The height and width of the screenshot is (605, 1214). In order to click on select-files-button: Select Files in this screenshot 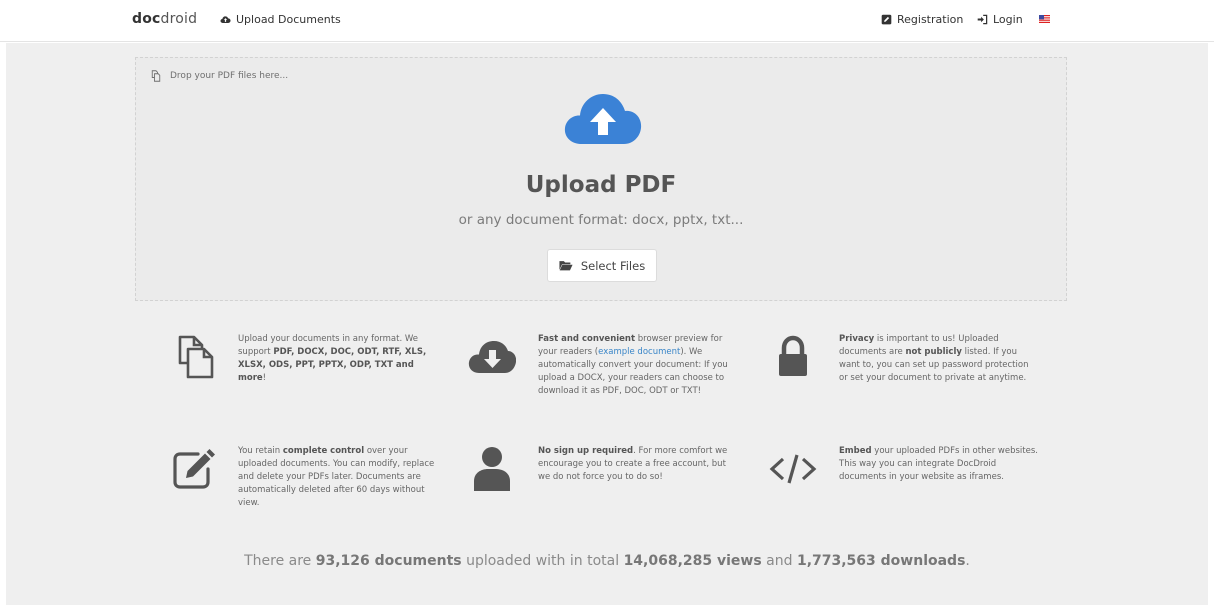, I will do `click(602, 265)`.